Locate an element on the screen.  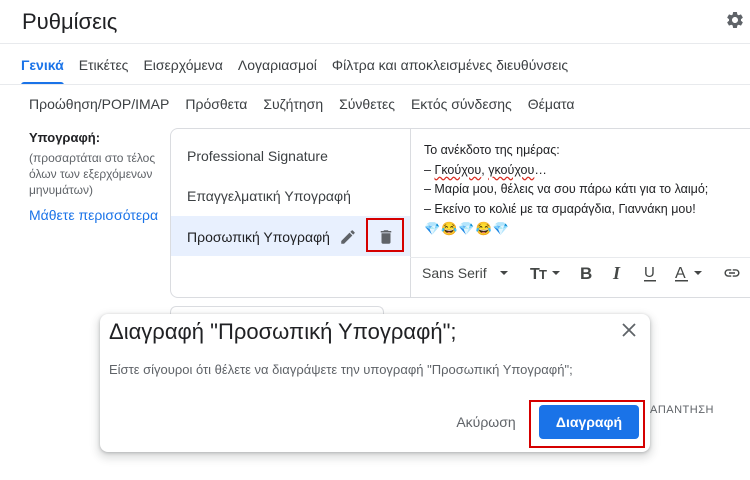
italic-icon: I is located at coordinates (618, 273).